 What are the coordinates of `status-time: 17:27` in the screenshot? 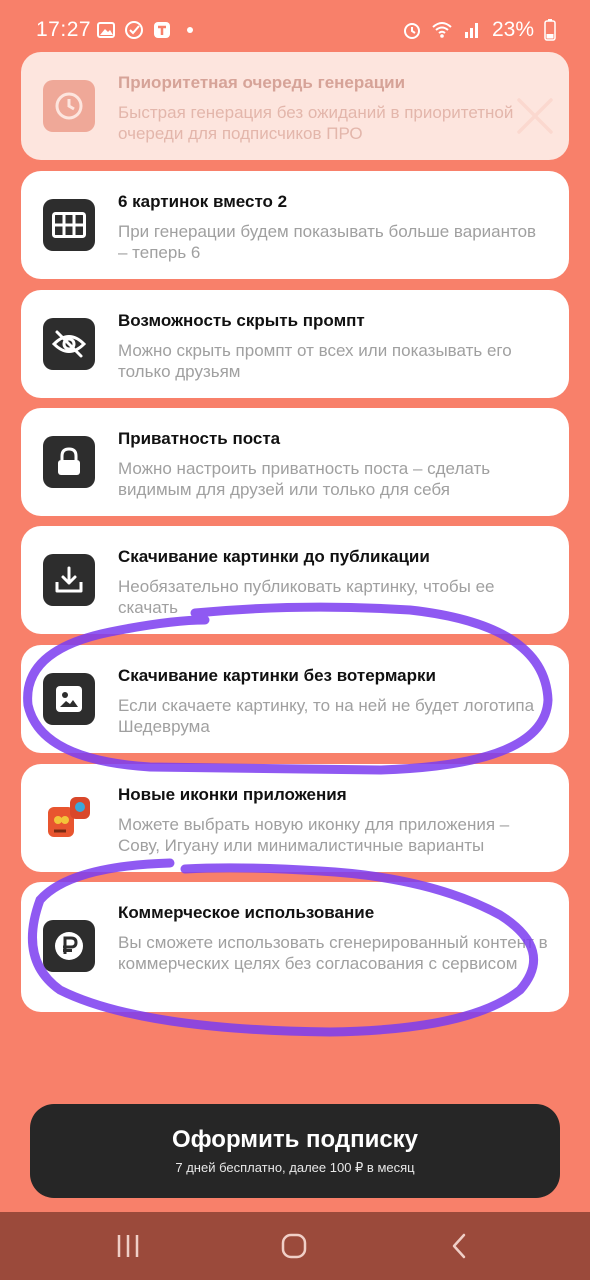 It's located at (64, 29).